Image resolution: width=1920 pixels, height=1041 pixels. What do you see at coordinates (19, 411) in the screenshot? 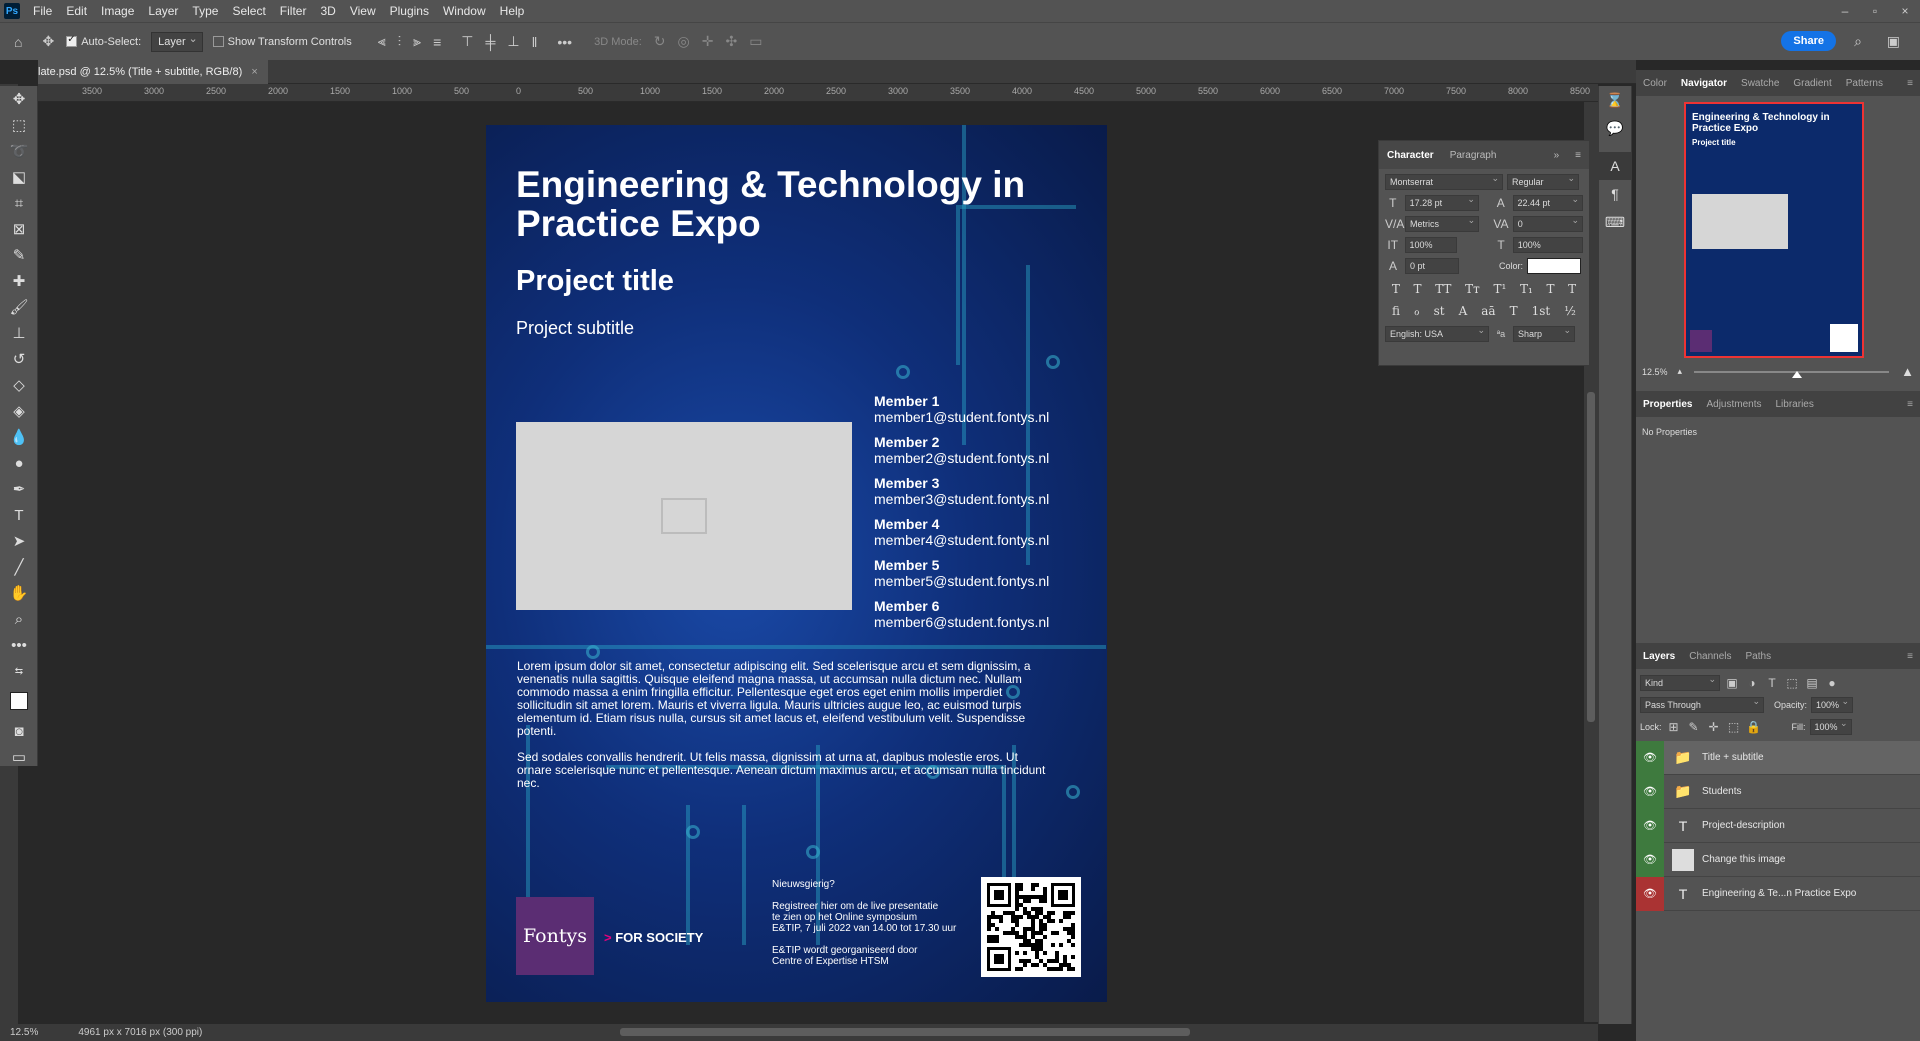
I see `paint-bucket-icon: ◈` at bounding box center [19, 411].